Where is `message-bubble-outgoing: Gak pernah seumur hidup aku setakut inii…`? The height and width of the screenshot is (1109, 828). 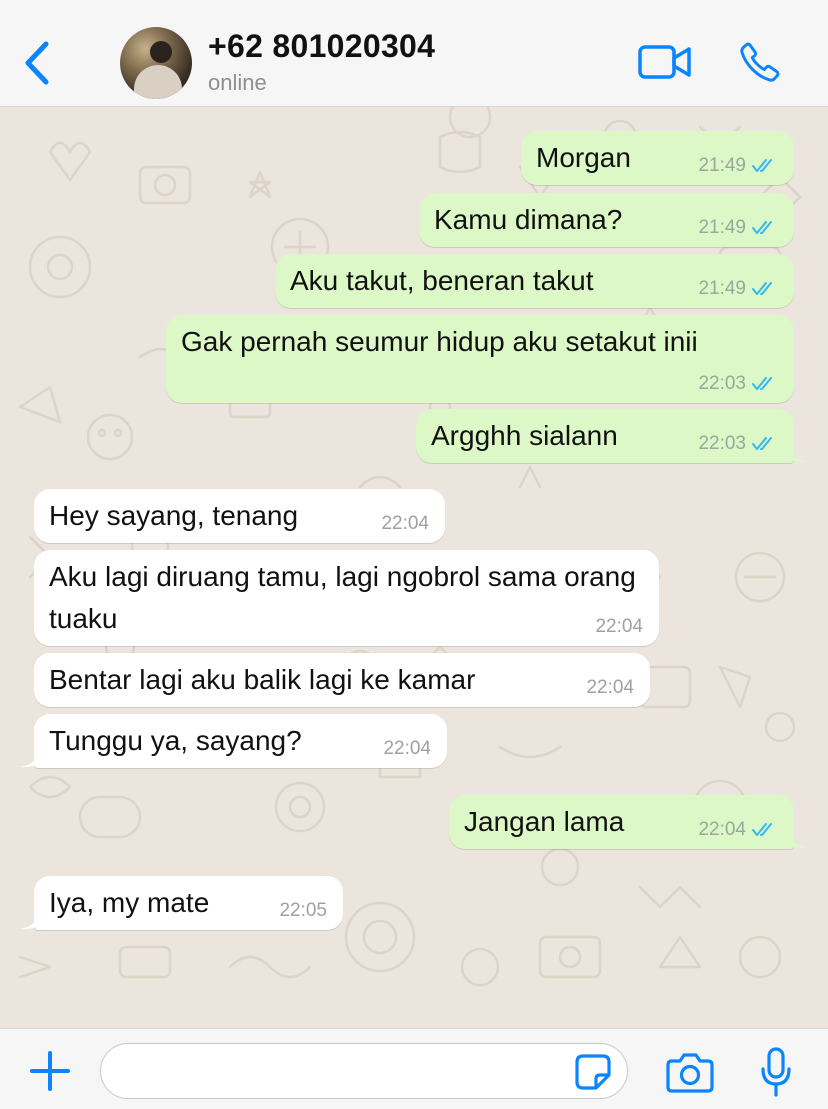
message-bubble-outgoing: Gak pernah seumur hidup aku setakut inii… is located at coordinates (480, 359).